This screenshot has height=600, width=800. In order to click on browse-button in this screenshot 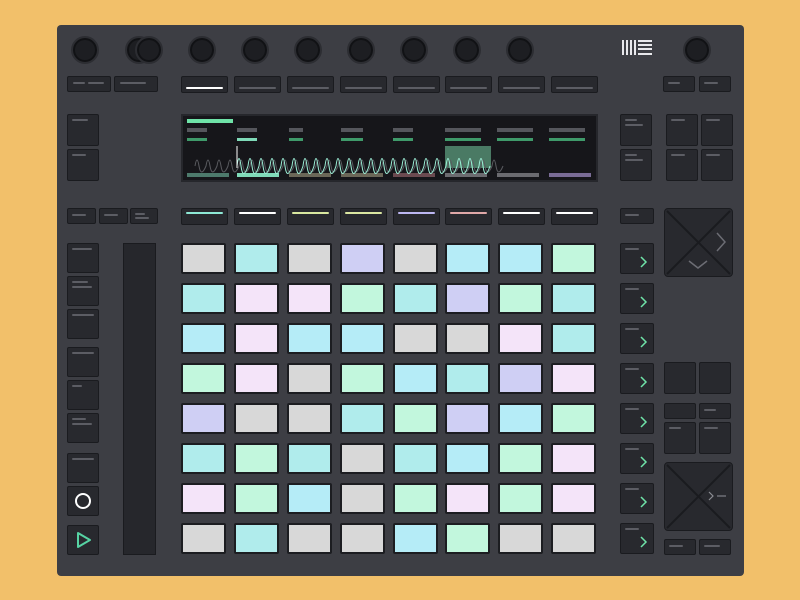, I will do `click(636, 165)`.